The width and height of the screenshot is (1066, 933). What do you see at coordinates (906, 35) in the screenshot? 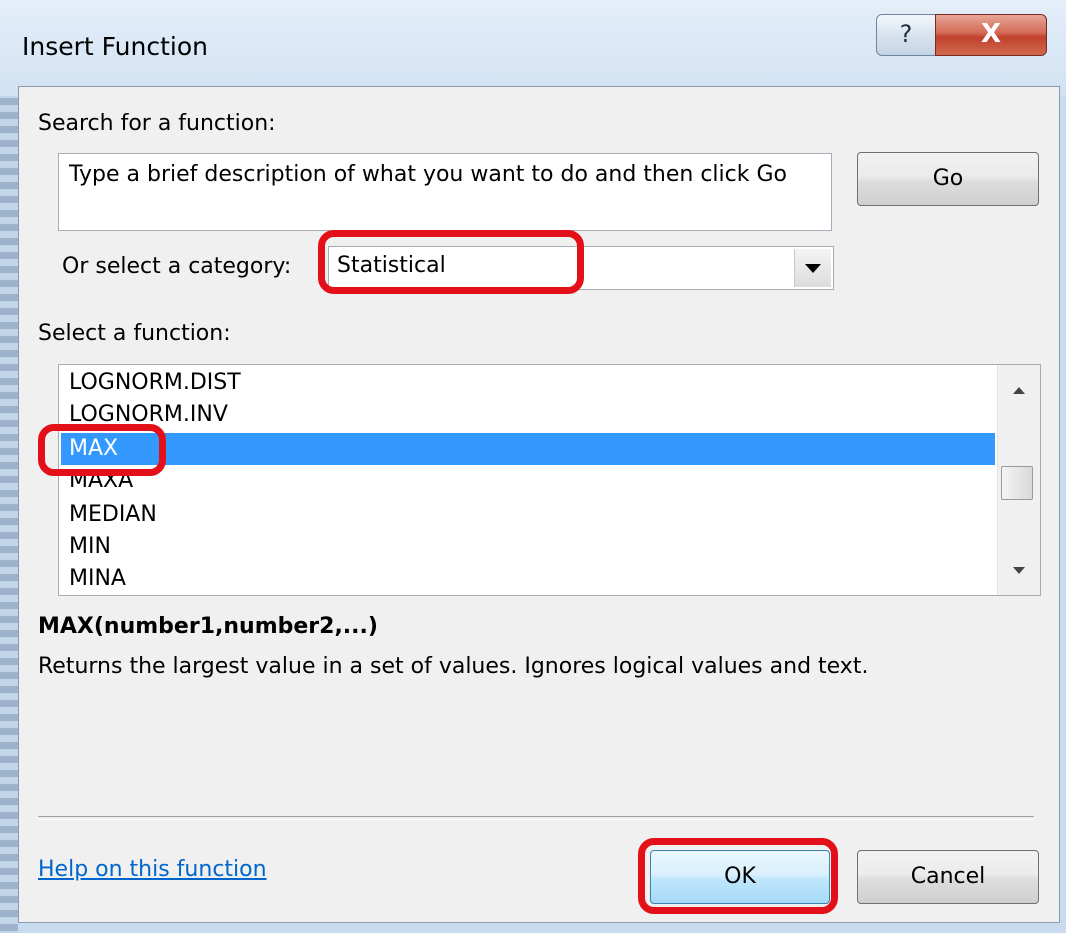
I see `help-button: ?` at bounding box center [906, 35].